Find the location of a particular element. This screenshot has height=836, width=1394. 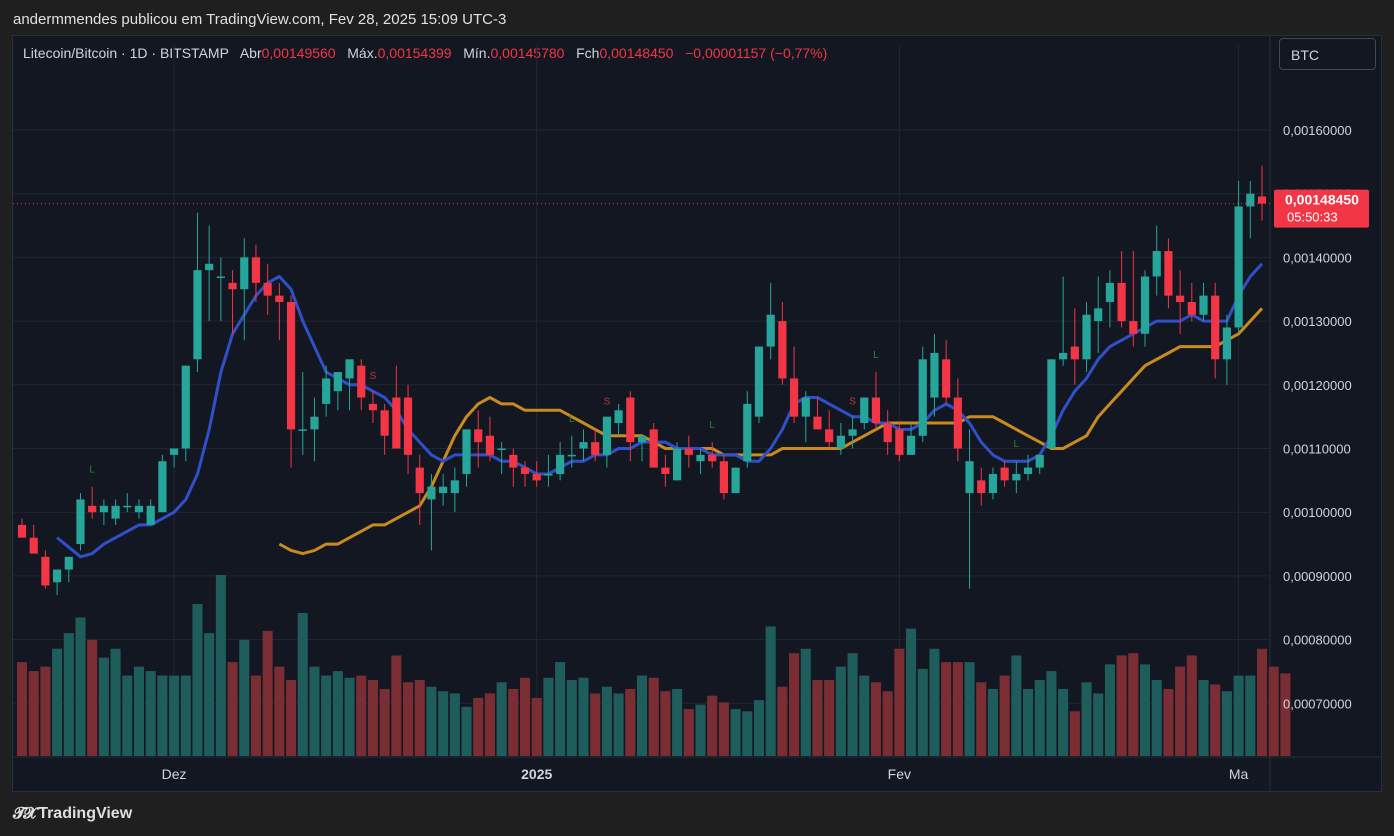

y-tick-label: 0,00070000 is located at coordinates (1317, 703).